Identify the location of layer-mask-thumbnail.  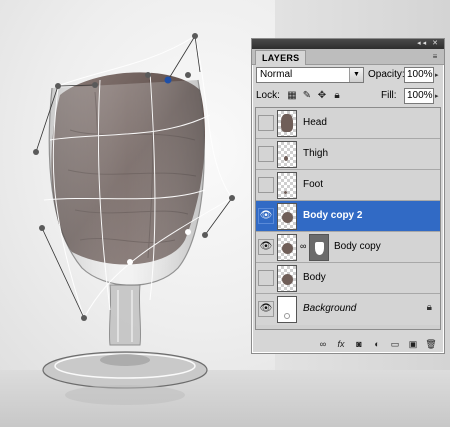
(319, 247).